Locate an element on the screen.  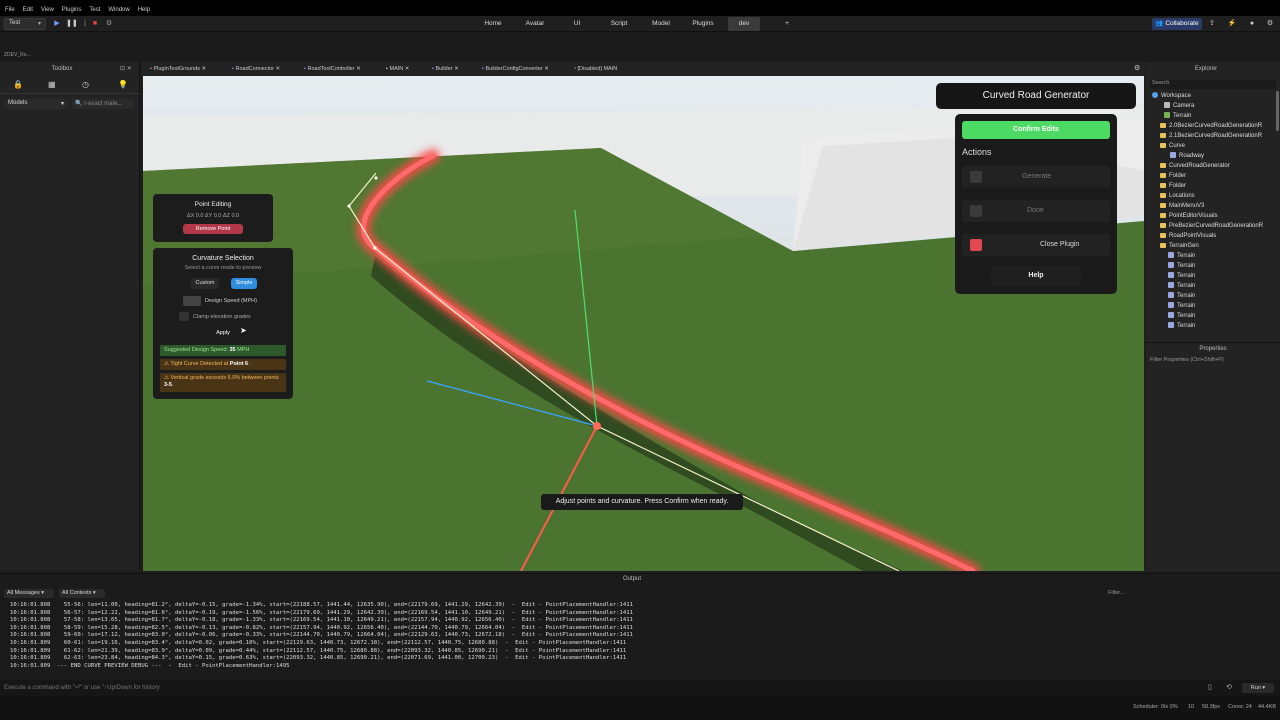
clamp-checkbox is located at coordinates (184, 316).